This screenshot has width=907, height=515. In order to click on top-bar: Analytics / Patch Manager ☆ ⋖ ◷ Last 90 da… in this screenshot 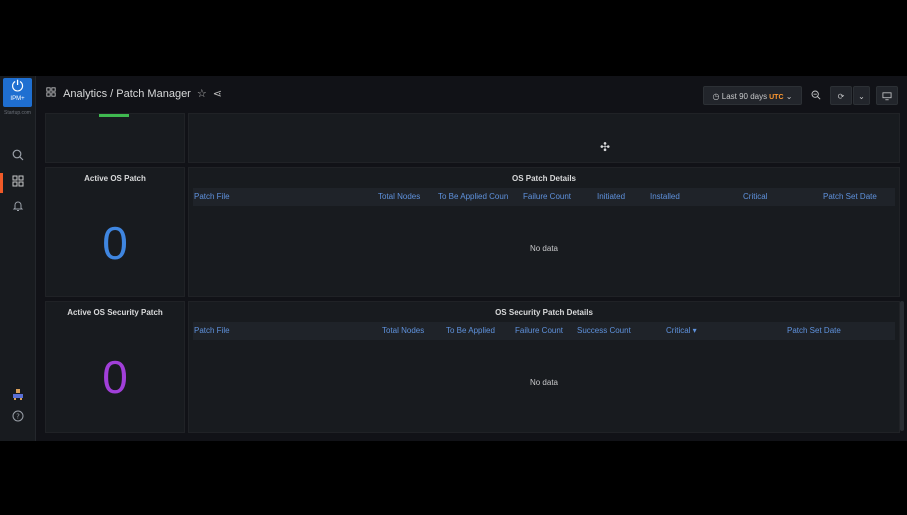, I will do `click(471, 94)`.